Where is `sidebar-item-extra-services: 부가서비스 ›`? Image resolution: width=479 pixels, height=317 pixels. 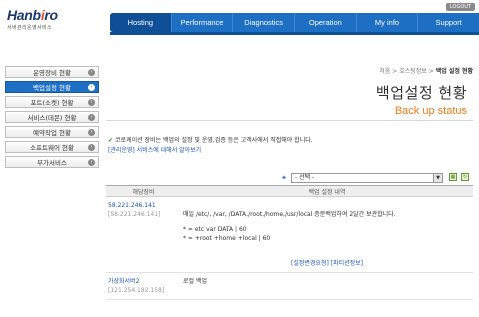
sidebar-item-extra-services: 부가서비스 › is located at coordinates (52, 162).